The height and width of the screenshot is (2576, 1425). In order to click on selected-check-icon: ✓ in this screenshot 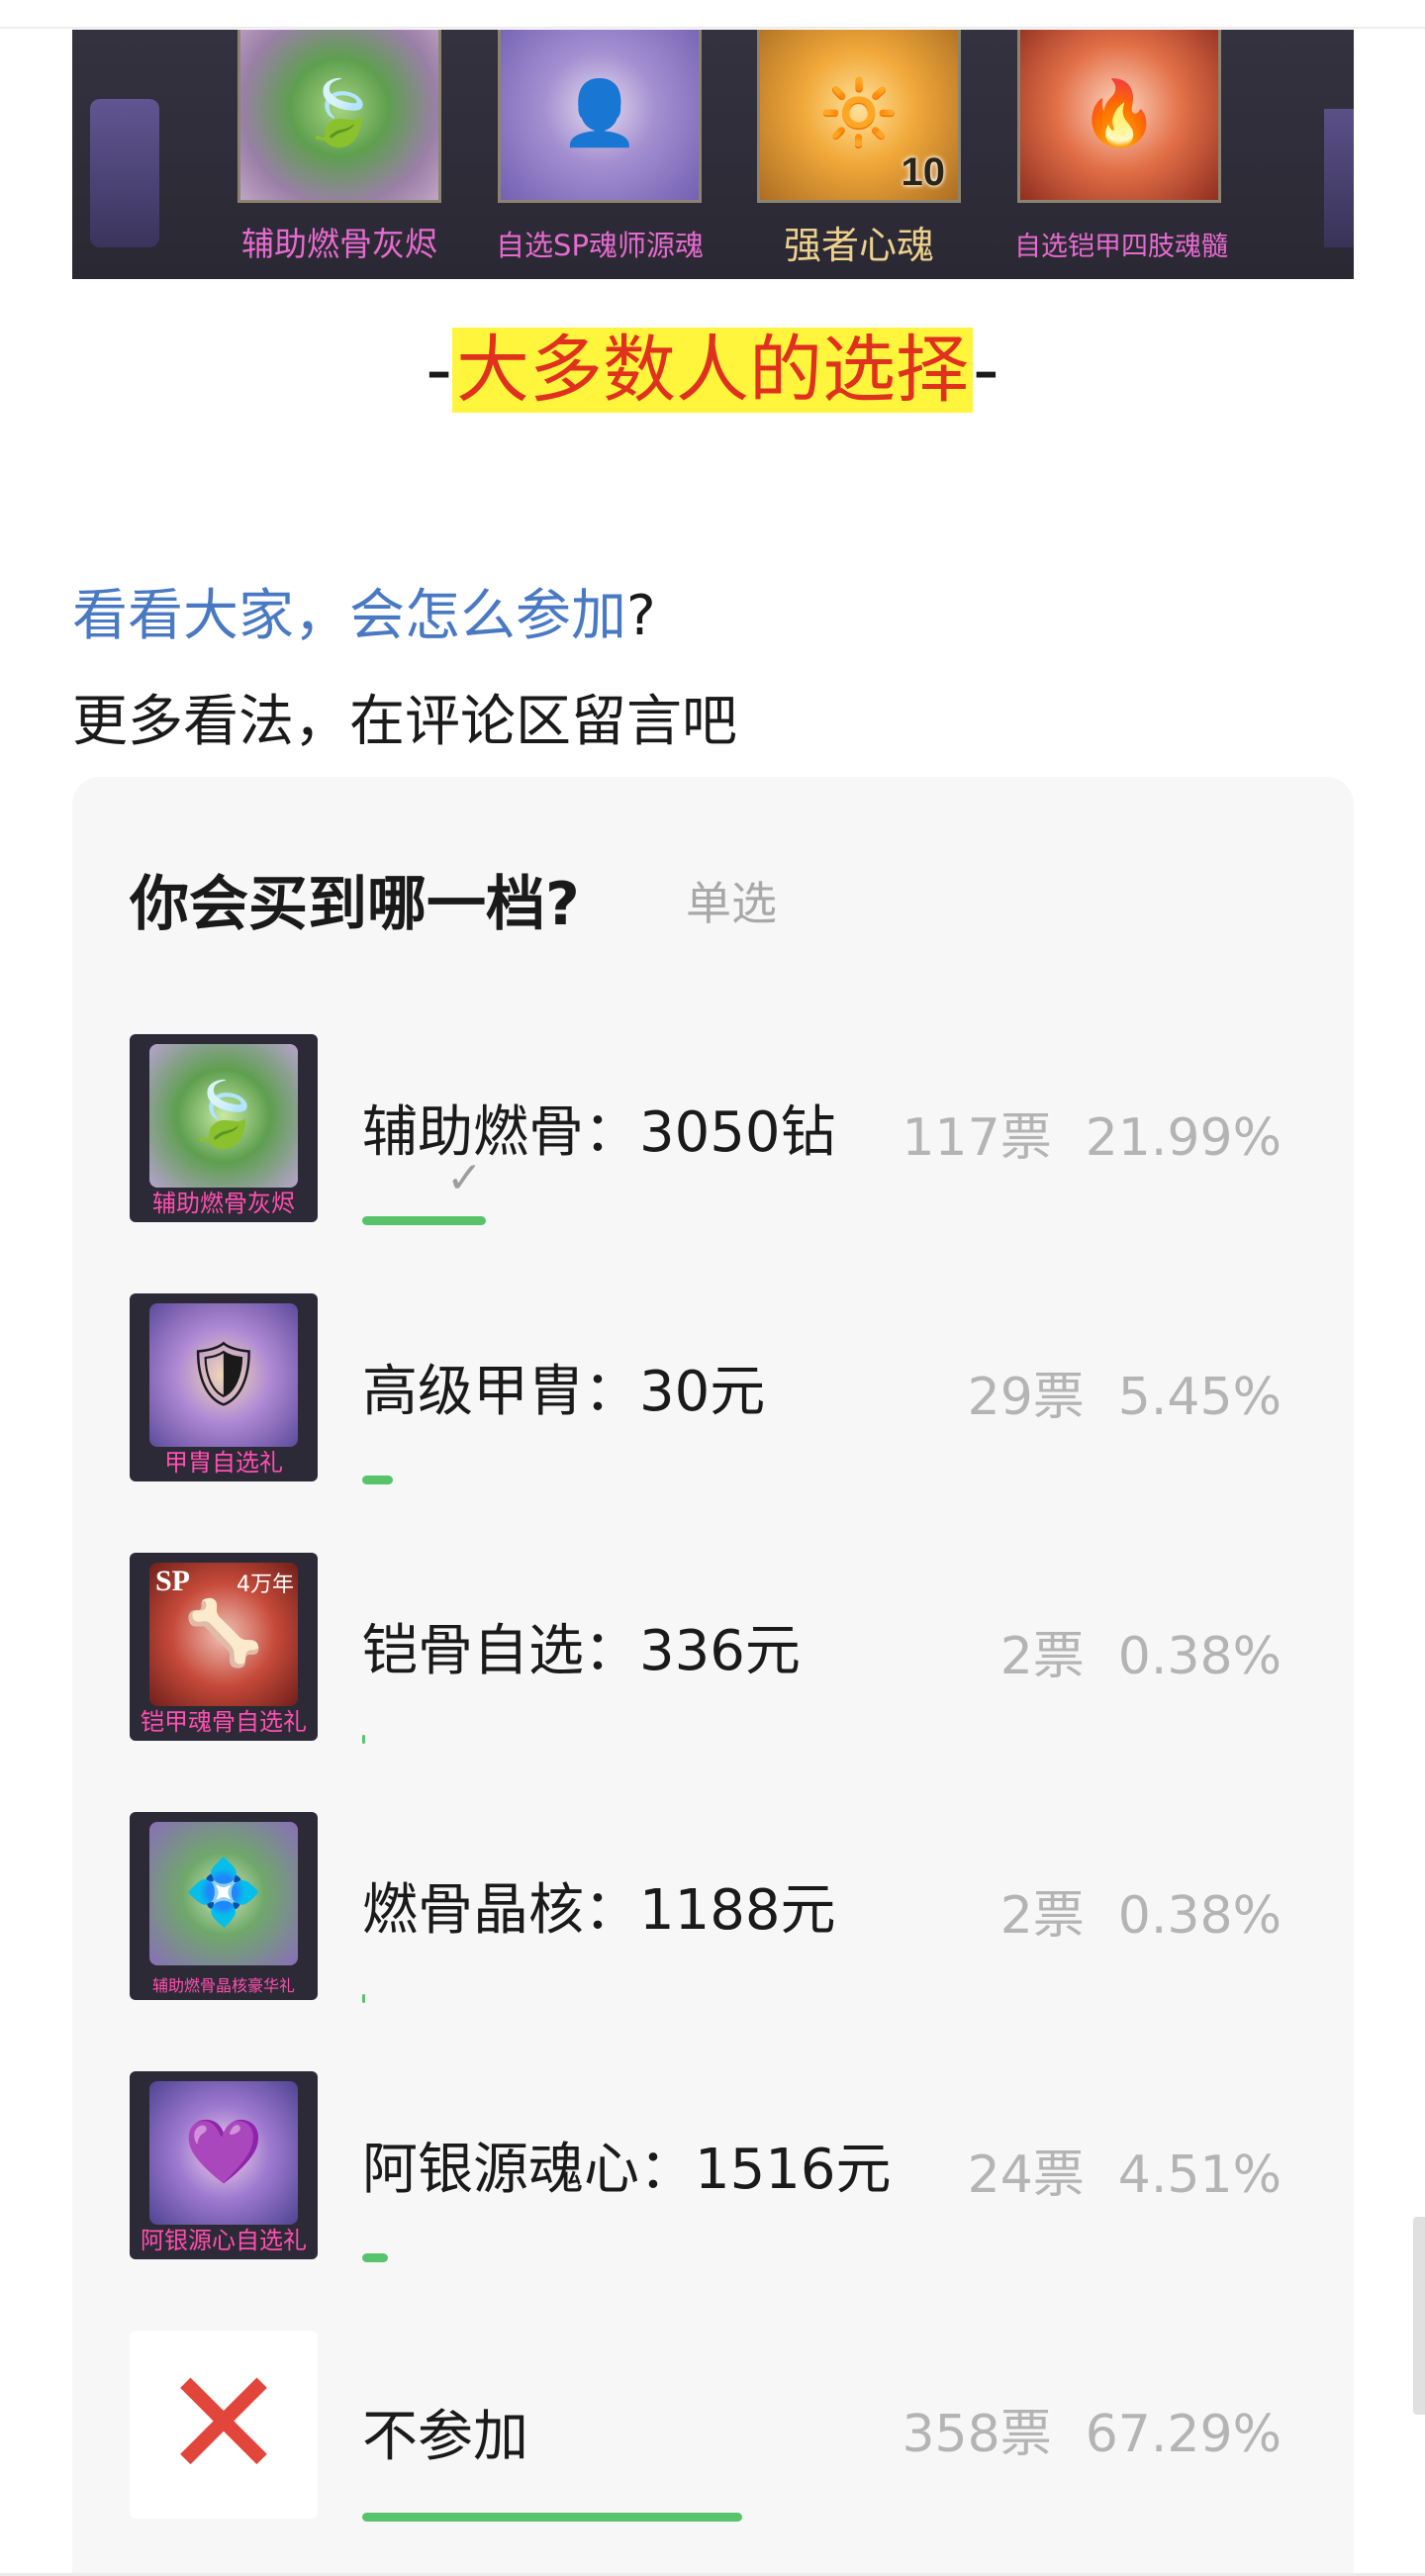, I will do `click(465, 1178)`.